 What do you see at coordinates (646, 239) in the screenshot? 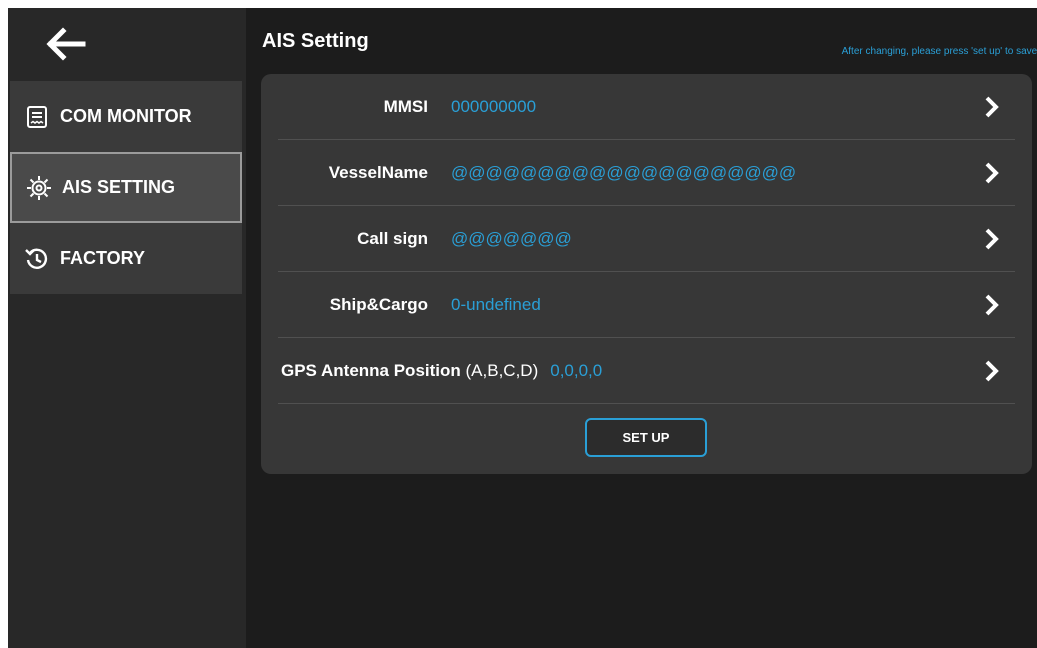
I see `setting-row-call-sign: Call sign @@@@@@@` at bounding box center [646, 239].